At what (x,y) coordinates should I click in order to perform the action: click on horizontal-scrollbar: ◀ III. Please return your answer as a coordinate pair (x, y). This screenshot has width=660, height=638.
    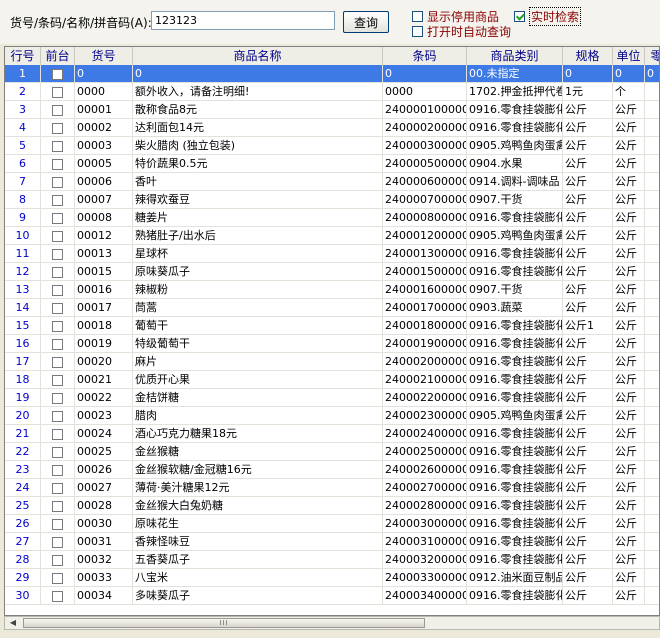
    Looking at the image, I should click on (332, 623).